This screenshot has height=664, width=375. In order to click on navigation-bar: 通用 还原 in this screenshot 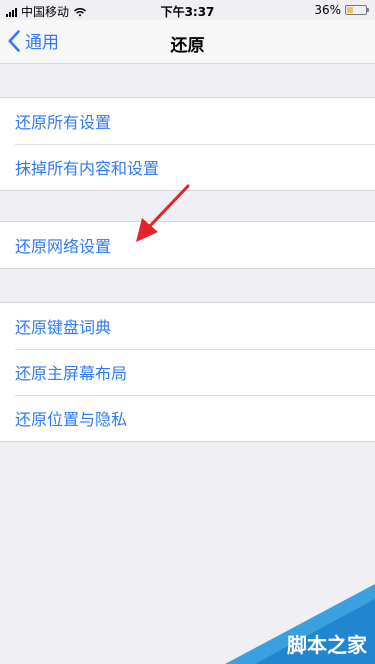, I will do `click(187, 42)`.